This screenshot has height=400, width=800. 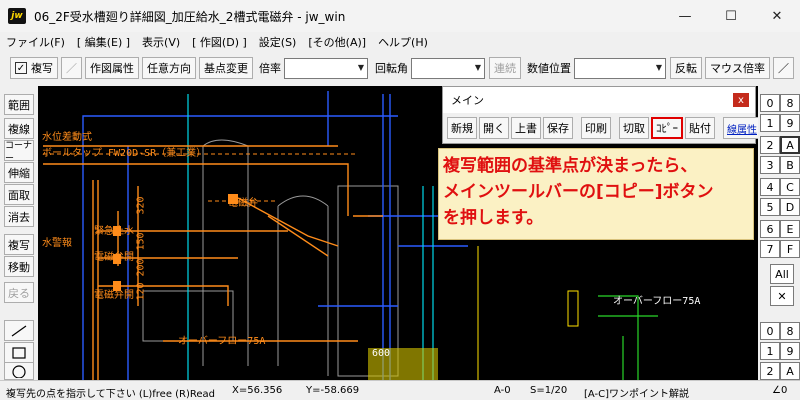 I want to click on main-panel-close-button: x, so click(x=741, y=100).